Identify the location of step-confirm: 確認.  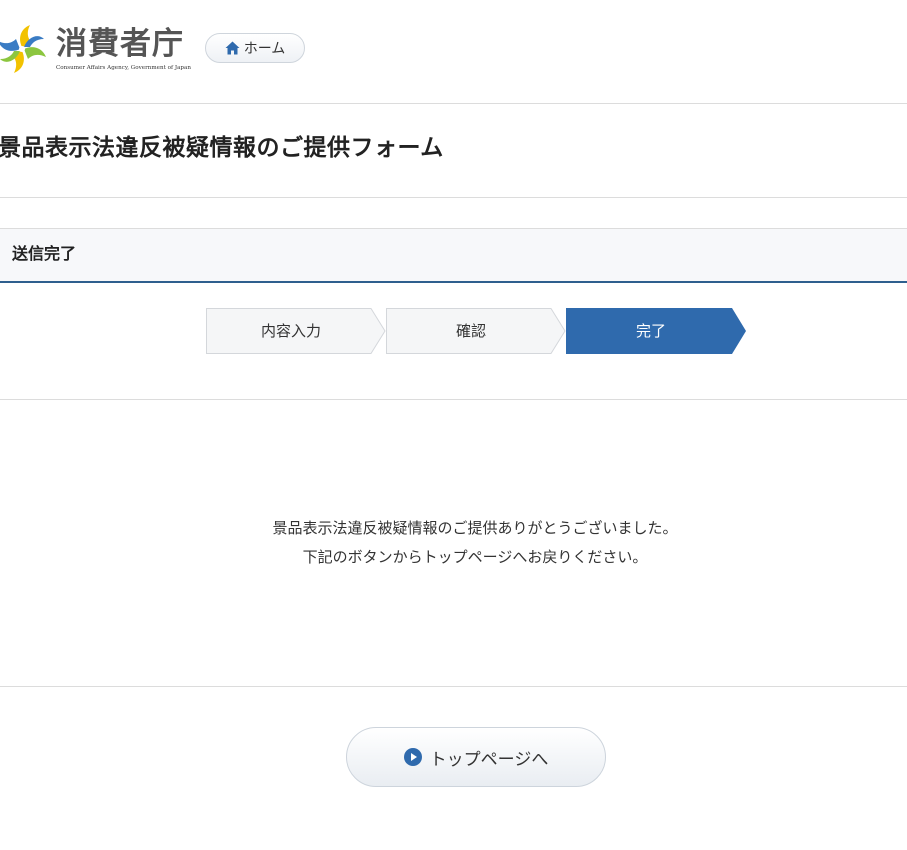
(476, 331).